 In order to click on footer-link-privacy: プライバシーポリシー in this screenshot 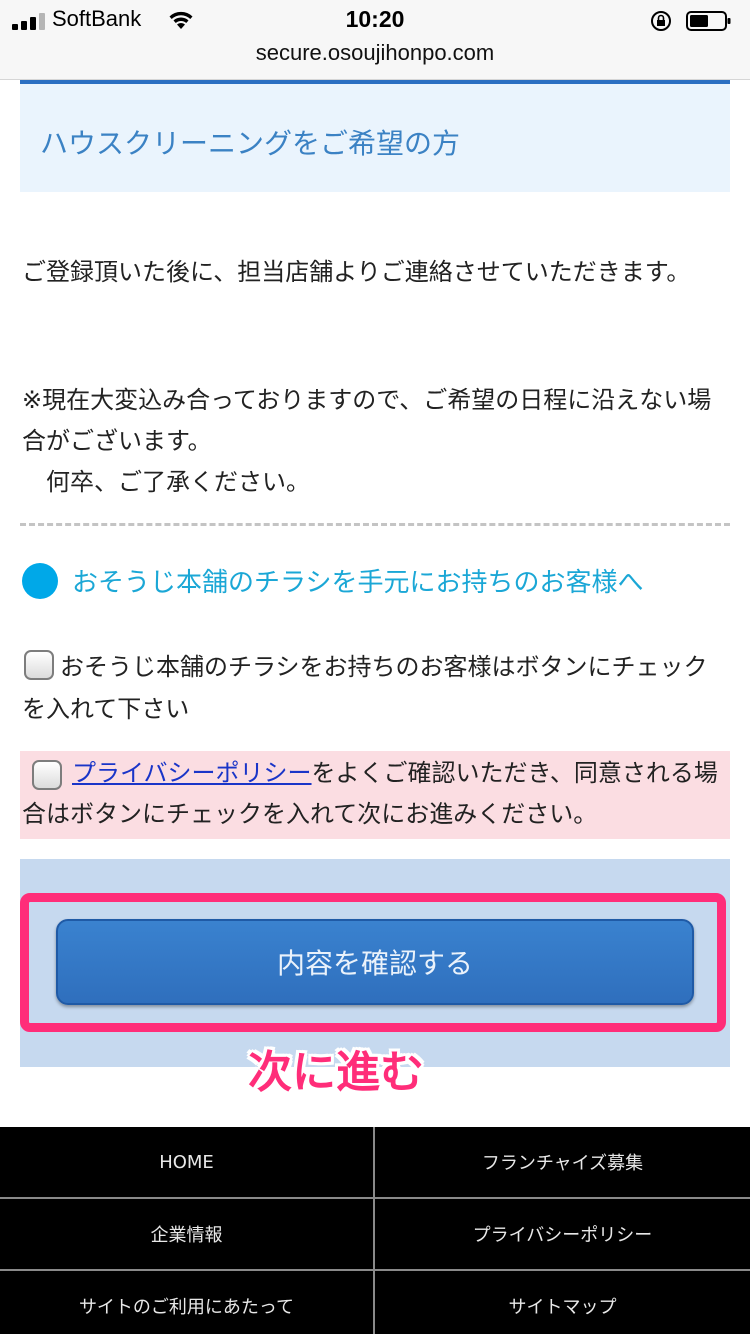, I will do `click(562, 1234)`.